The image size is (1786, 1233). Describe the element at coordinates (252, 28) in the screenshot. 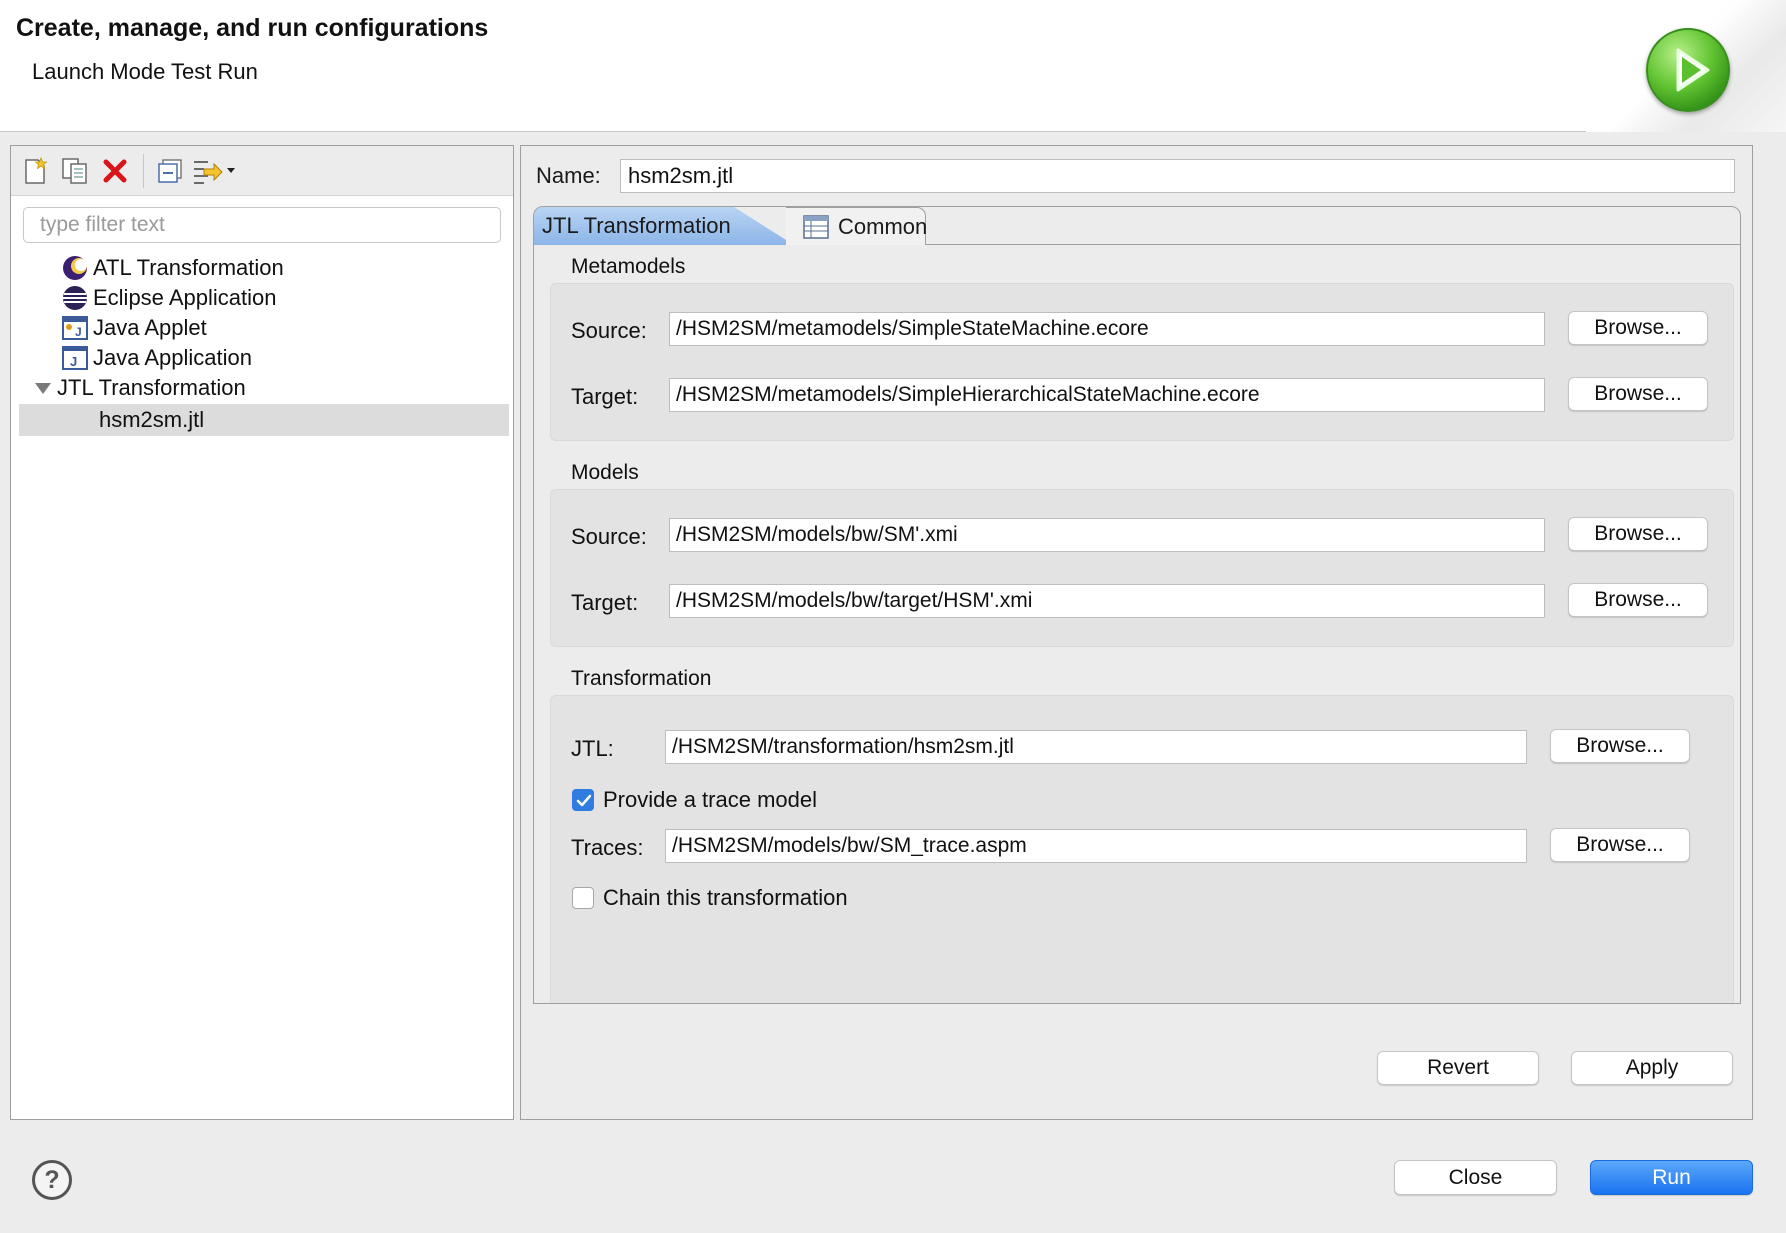

I see `dialog-title: Create, manage, and run configurations` at that location.